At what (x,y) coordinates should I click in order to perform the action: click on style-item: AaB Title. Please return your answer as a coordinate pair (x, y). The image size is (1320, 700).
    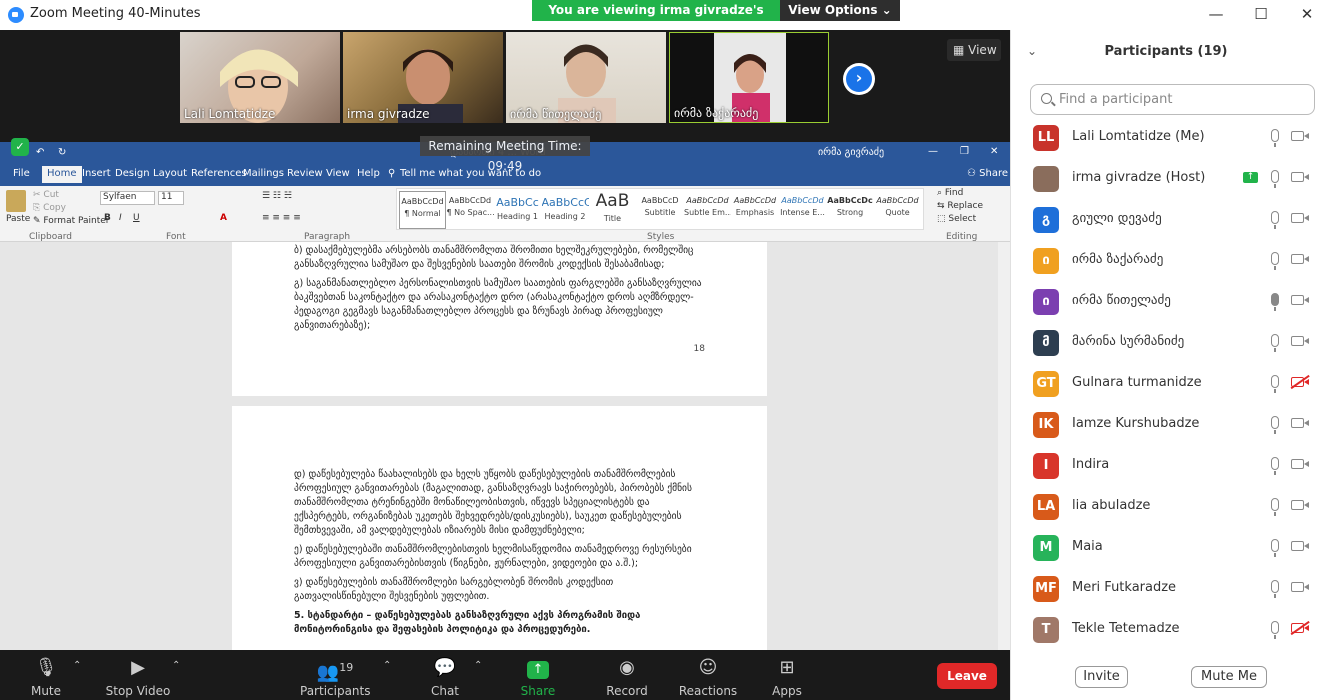
    Looking at the image, I should click on (612, 210).